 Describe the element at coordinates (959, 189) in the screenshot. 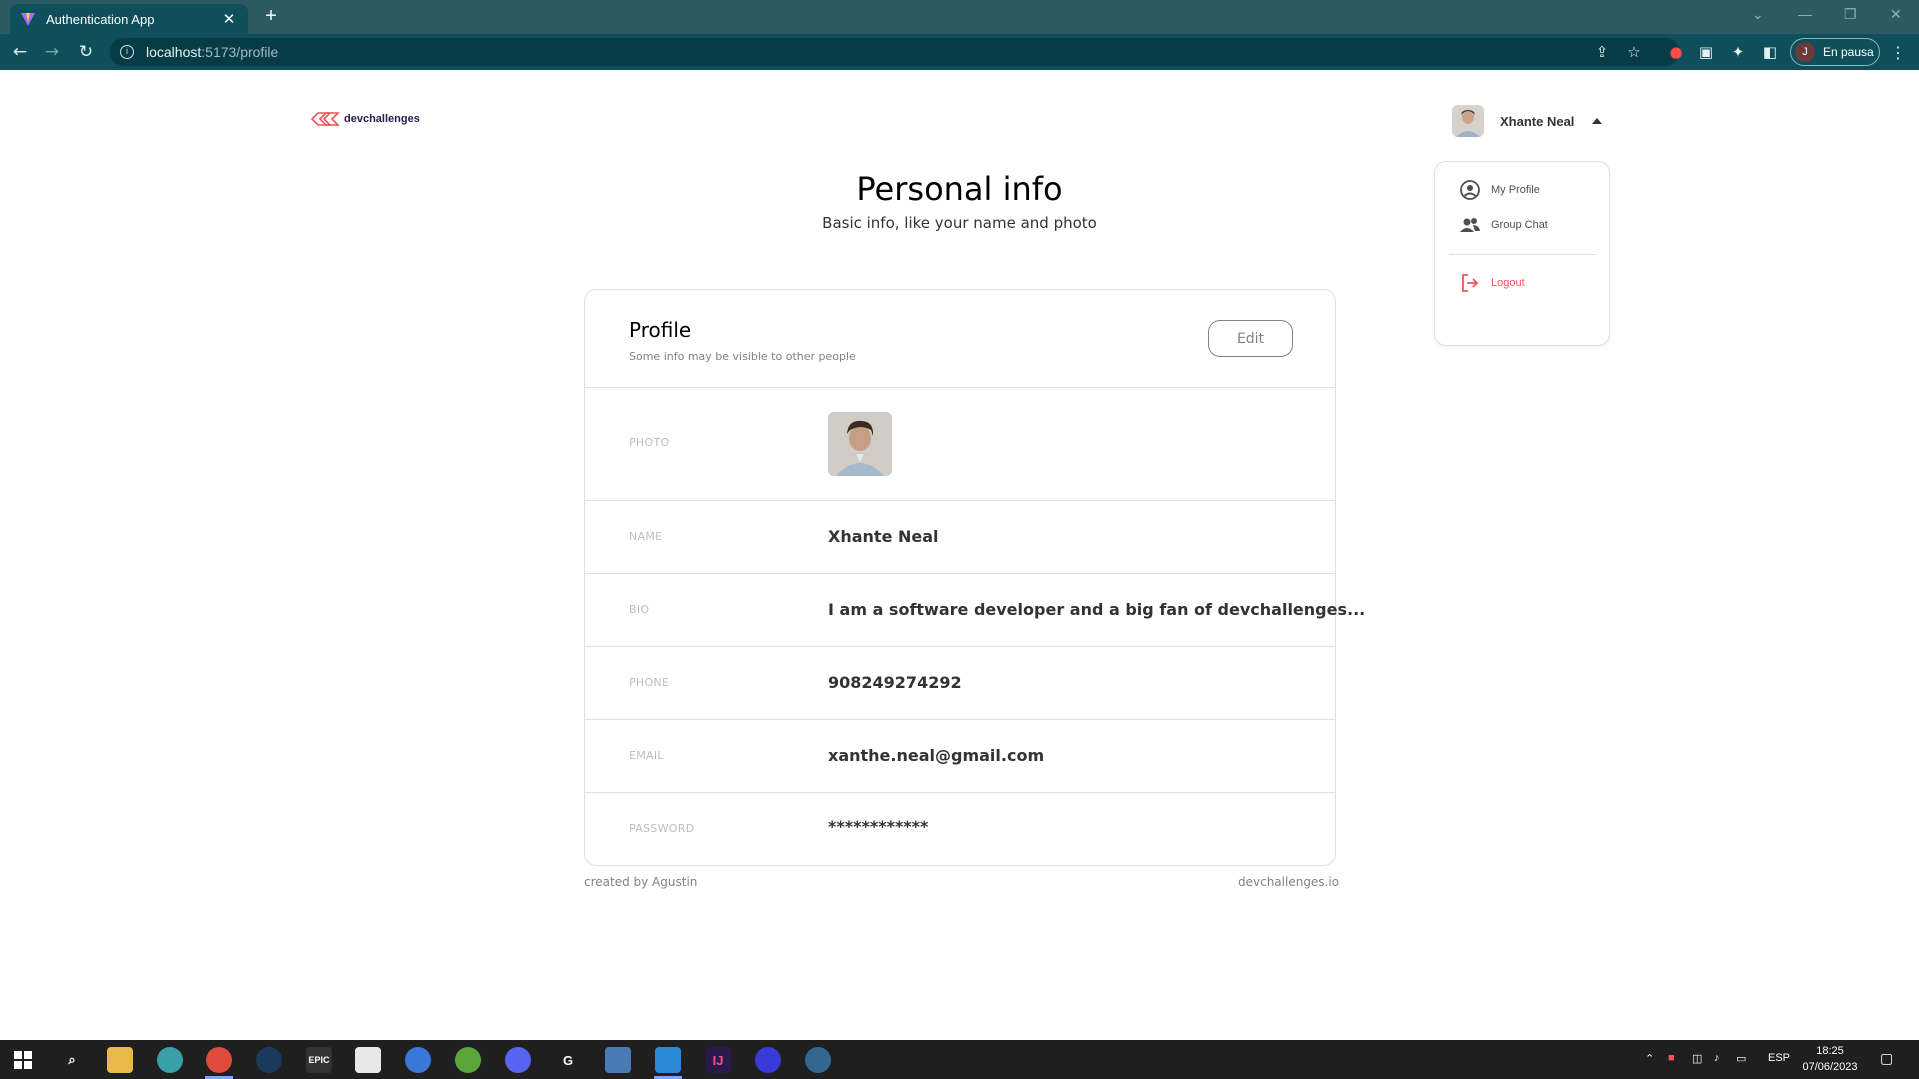

I see `page-title: Personal info` at that location.